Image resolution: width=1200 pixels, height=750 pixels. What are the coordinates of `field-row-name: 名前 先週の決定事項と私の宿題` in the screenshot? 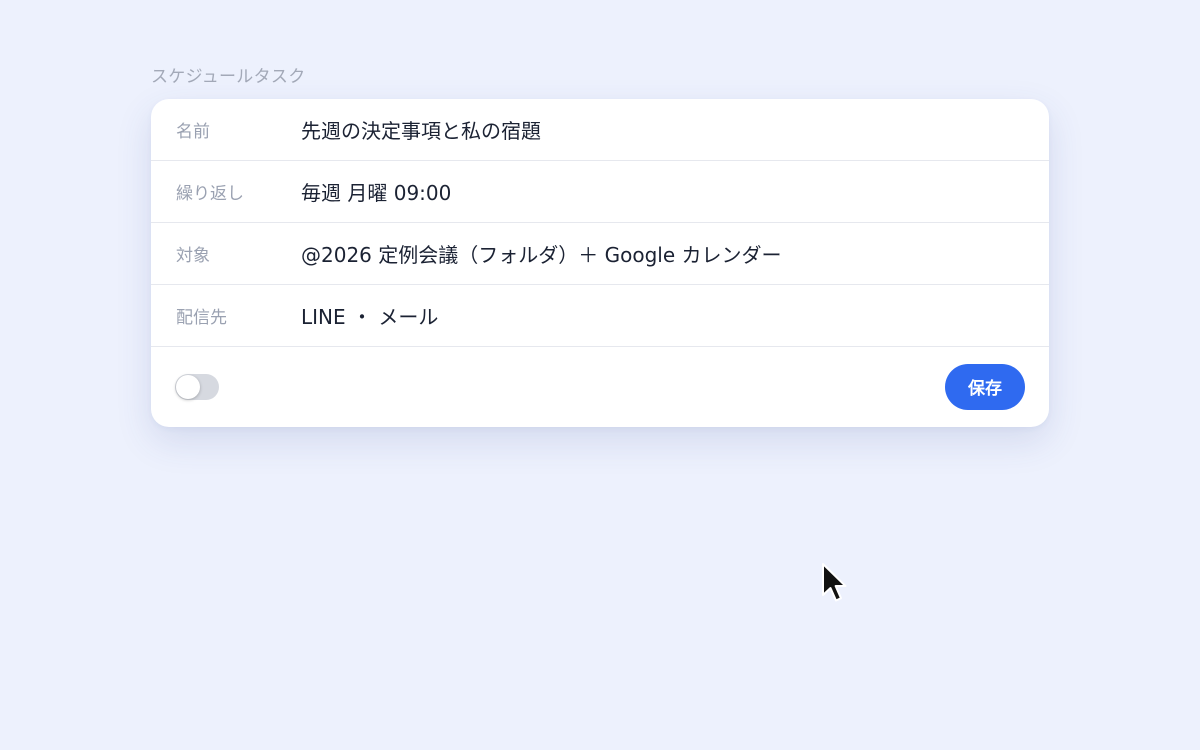 It's located at (600, 130).